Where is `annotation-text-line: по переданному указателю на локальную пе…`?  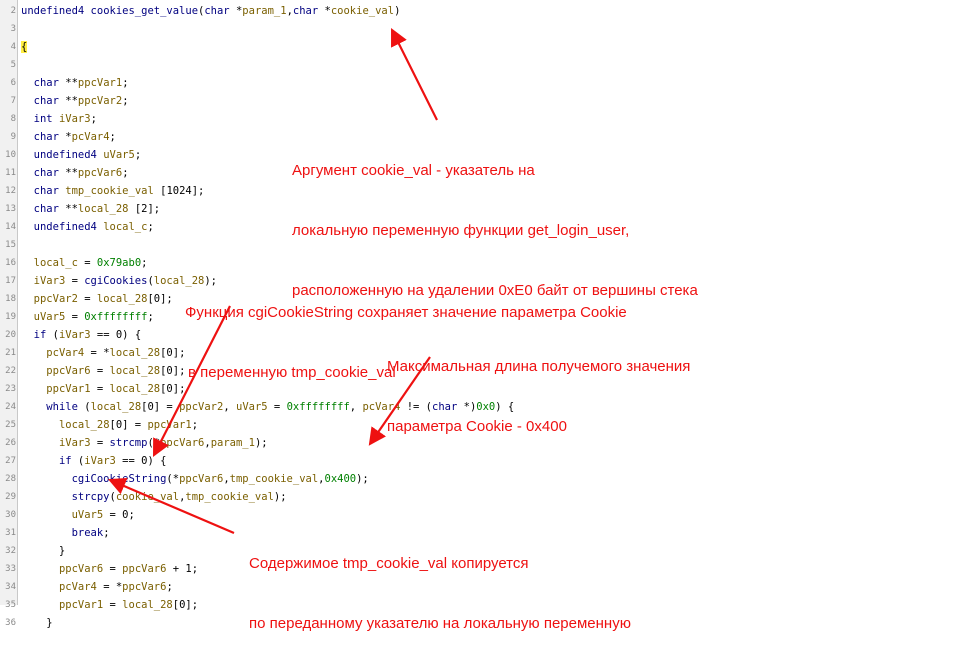
annotation-text-line: по переданному указателю на локальную пе… is located at coordinates (440, 623).